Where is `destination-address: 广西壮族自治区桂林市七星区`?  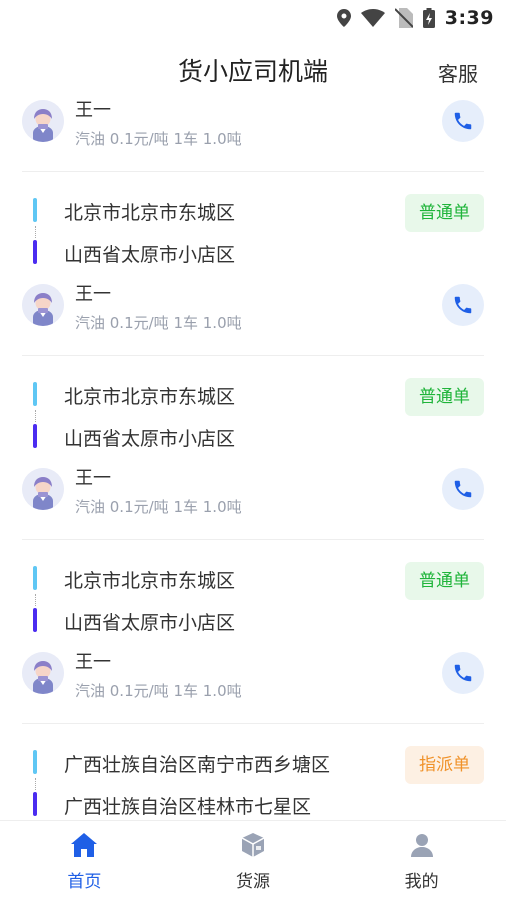 destination-address: 广西壮族自治区桂林市七星区 is located at coordinates (188, 807).